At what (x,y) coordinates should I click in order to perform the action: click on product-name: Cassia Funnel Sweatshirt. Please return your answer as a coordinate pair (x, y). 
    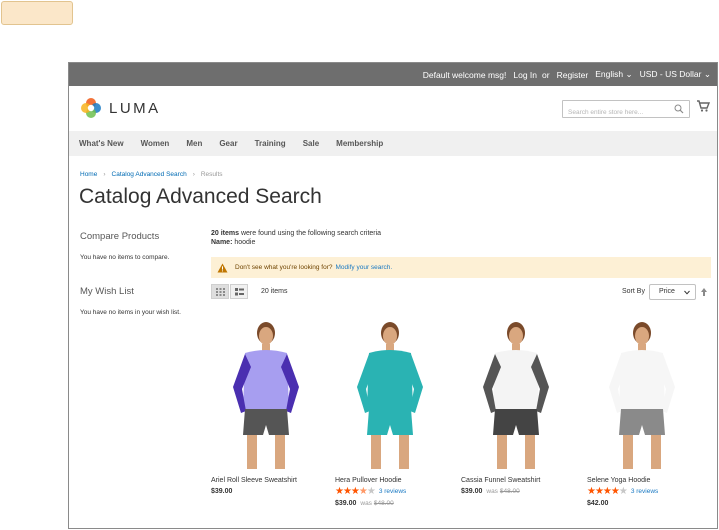
    Looking at the image, I should click on (521, 480).